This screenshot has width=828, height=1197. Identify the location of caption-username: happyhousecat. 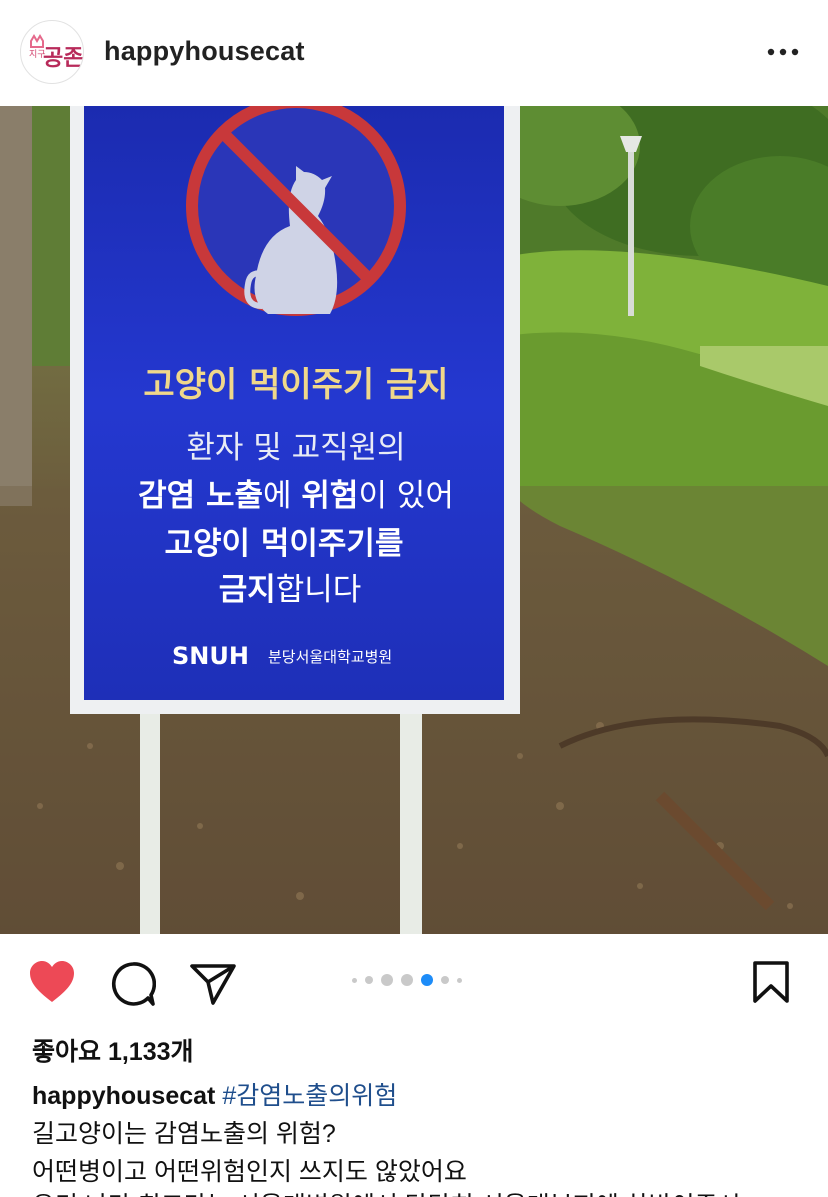
(123, 1096).